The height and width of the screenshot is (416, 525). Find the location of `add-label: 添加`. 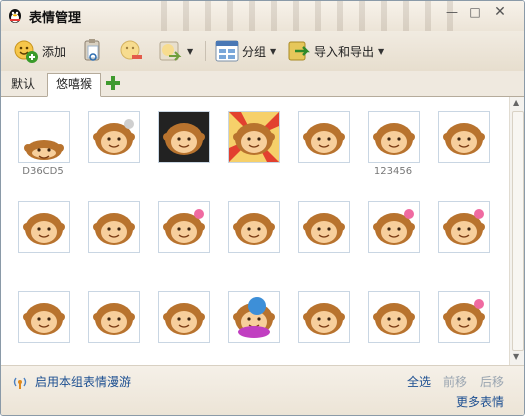

add-label: 添加 is located at coordinates (54, 51).